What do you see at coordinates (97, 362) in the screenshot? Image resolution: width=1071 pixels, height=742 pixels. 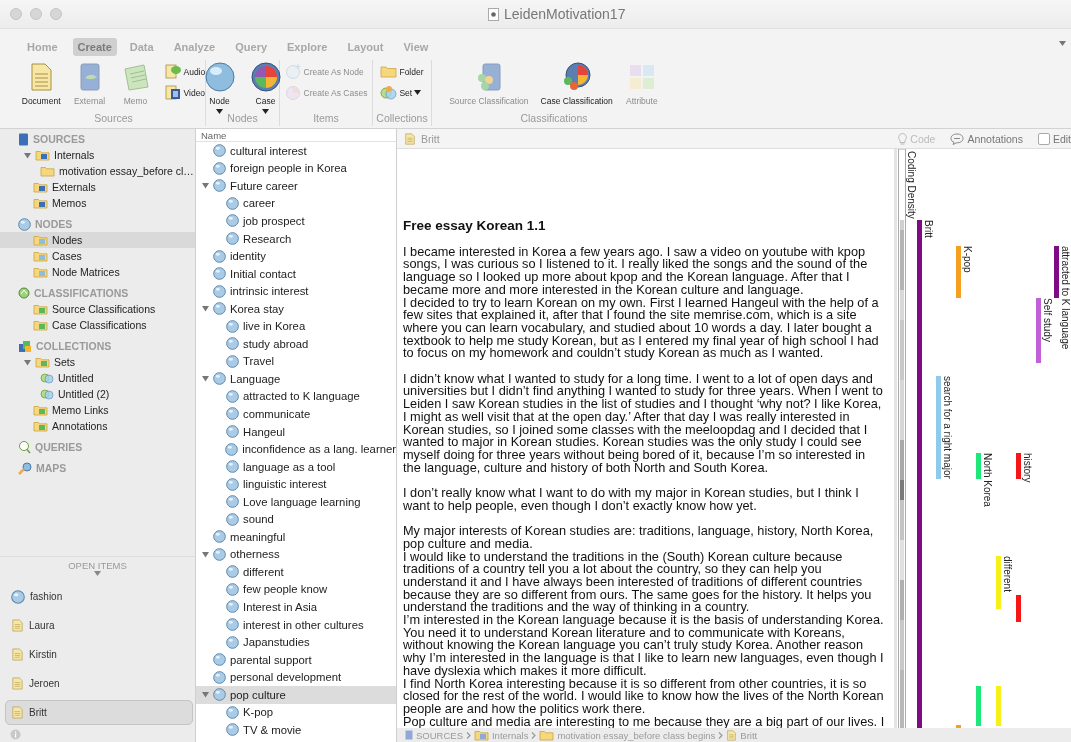 I see `sidebar-item: Sets` at bounding box center [97, 362].